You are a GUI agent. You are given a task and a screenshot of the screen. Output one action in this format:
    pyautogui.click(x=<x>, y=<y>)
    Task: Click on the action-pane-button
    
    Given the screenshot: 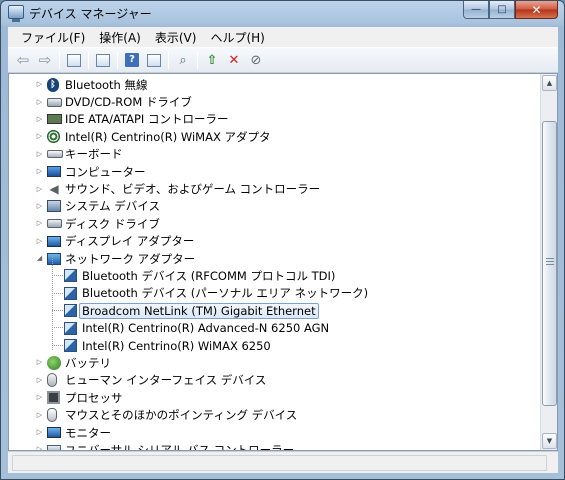 What is the action you would take?
    pyautogui.click(x=154, y=60)
    